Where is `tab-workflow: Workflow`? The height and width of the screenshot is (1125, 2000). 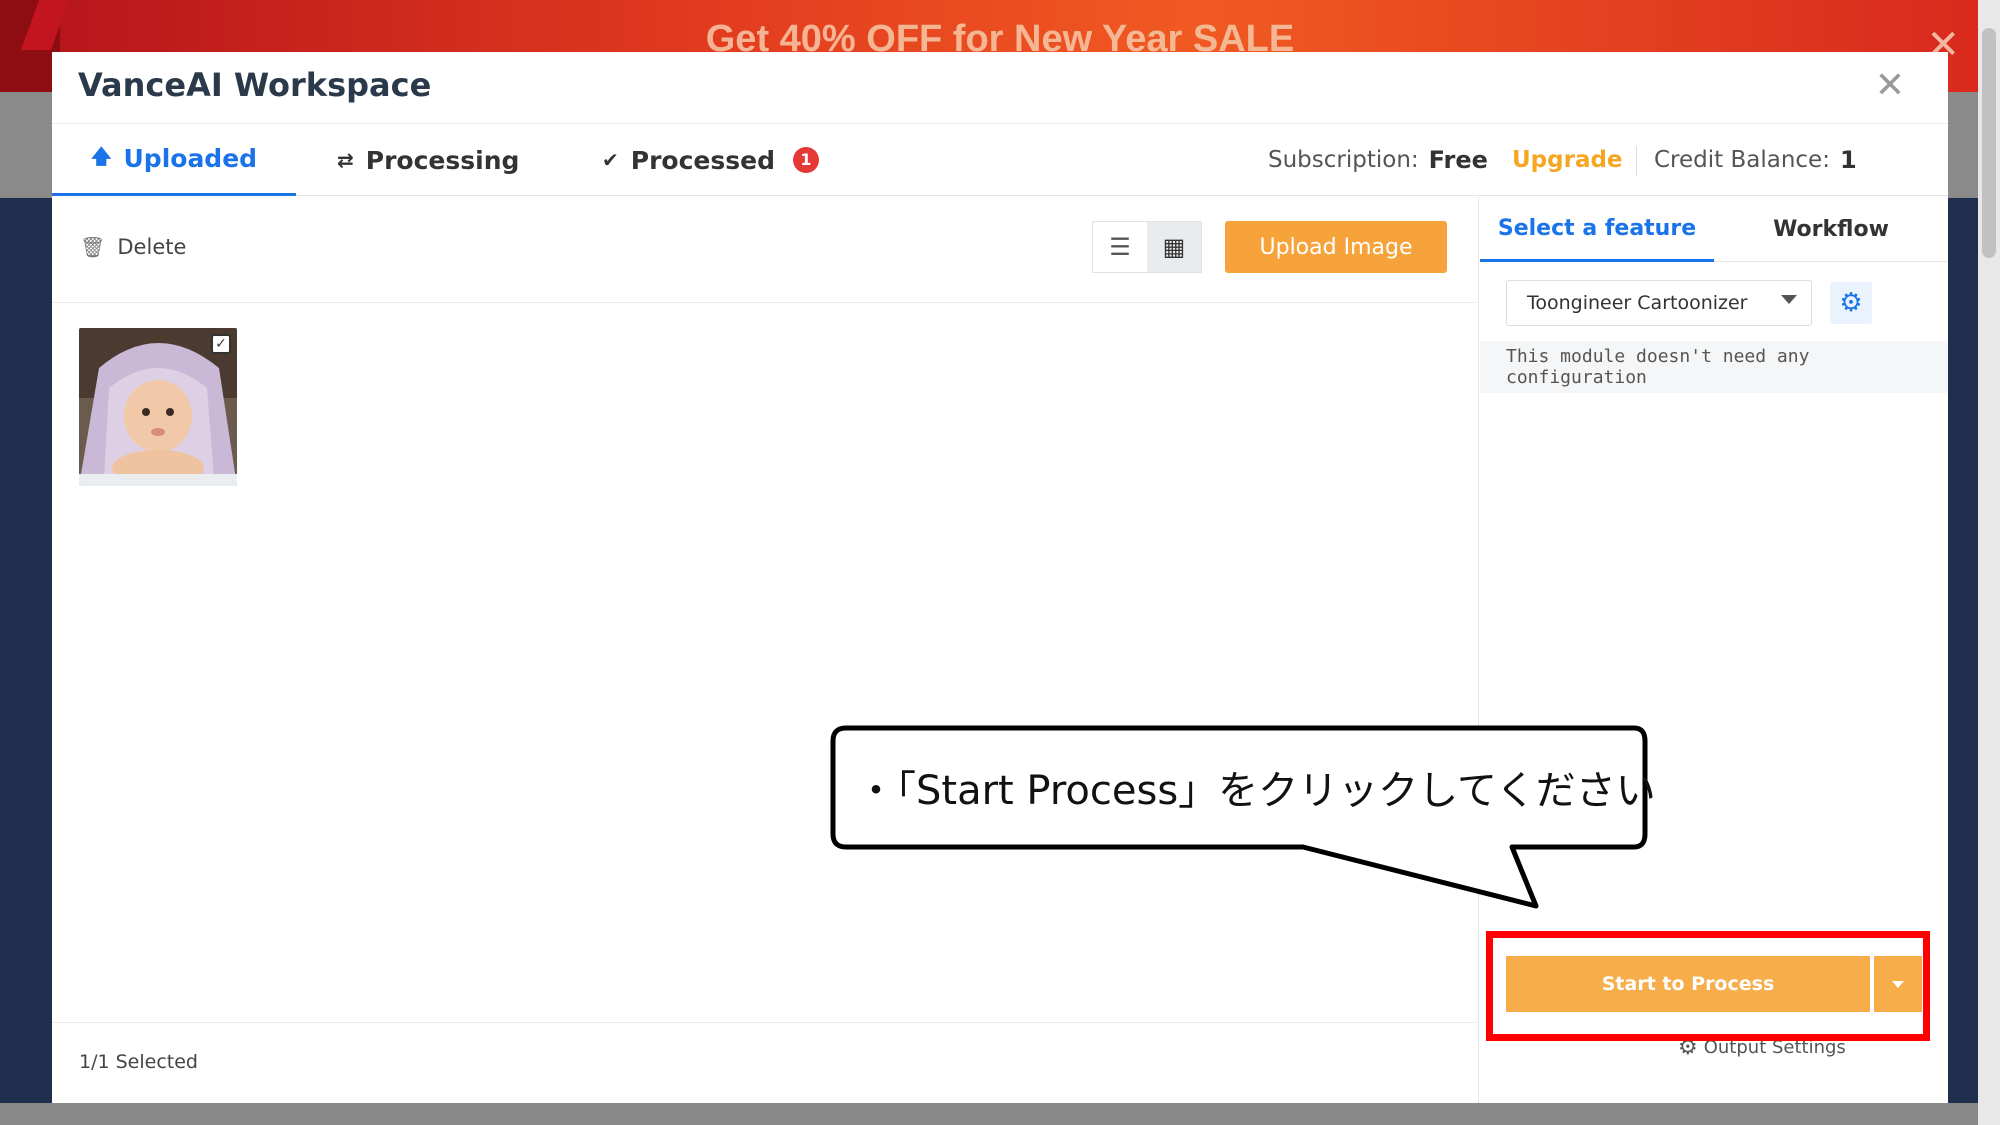 tab-workflow: Workflow is located at coordinates (1831, 229).